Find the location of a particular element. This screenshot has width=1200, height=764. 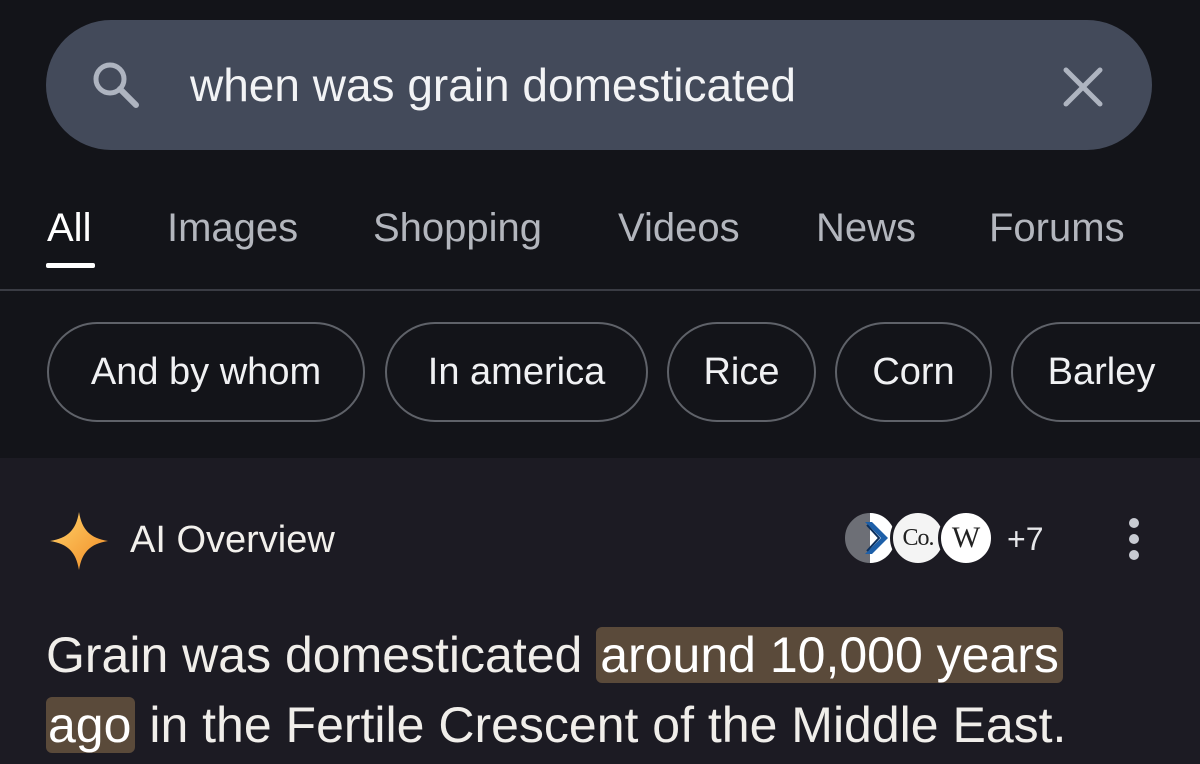

answer-highlight: ago is located at coordinates (91, 725).